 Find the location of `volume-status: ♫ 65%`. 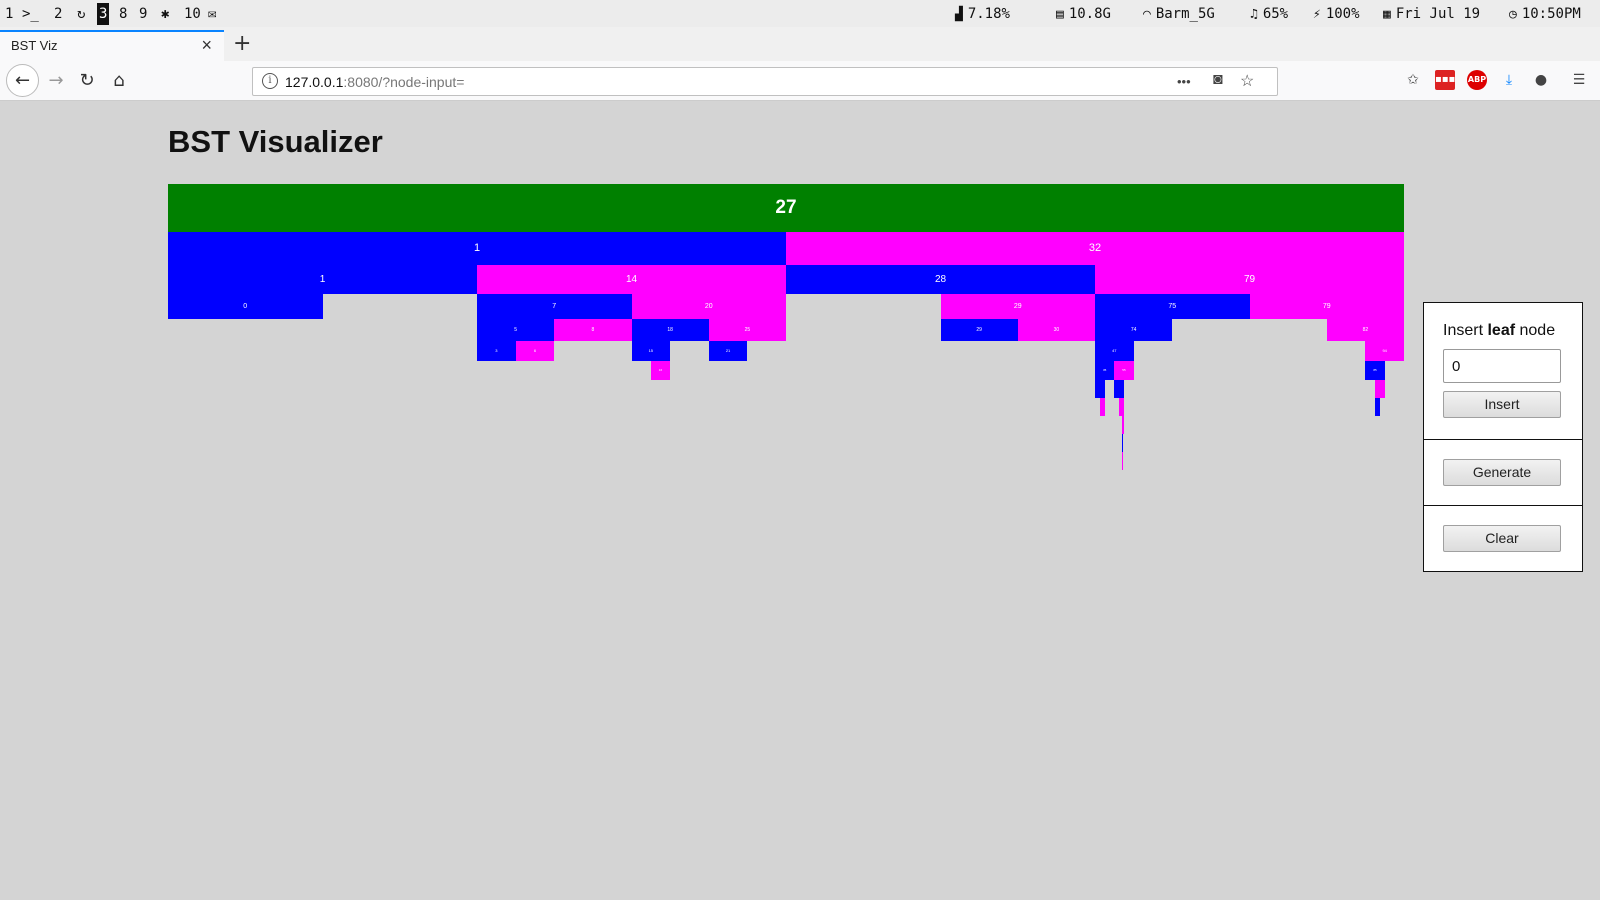

volume-status: ♫ 65% is located at coordinates (1269, 14).